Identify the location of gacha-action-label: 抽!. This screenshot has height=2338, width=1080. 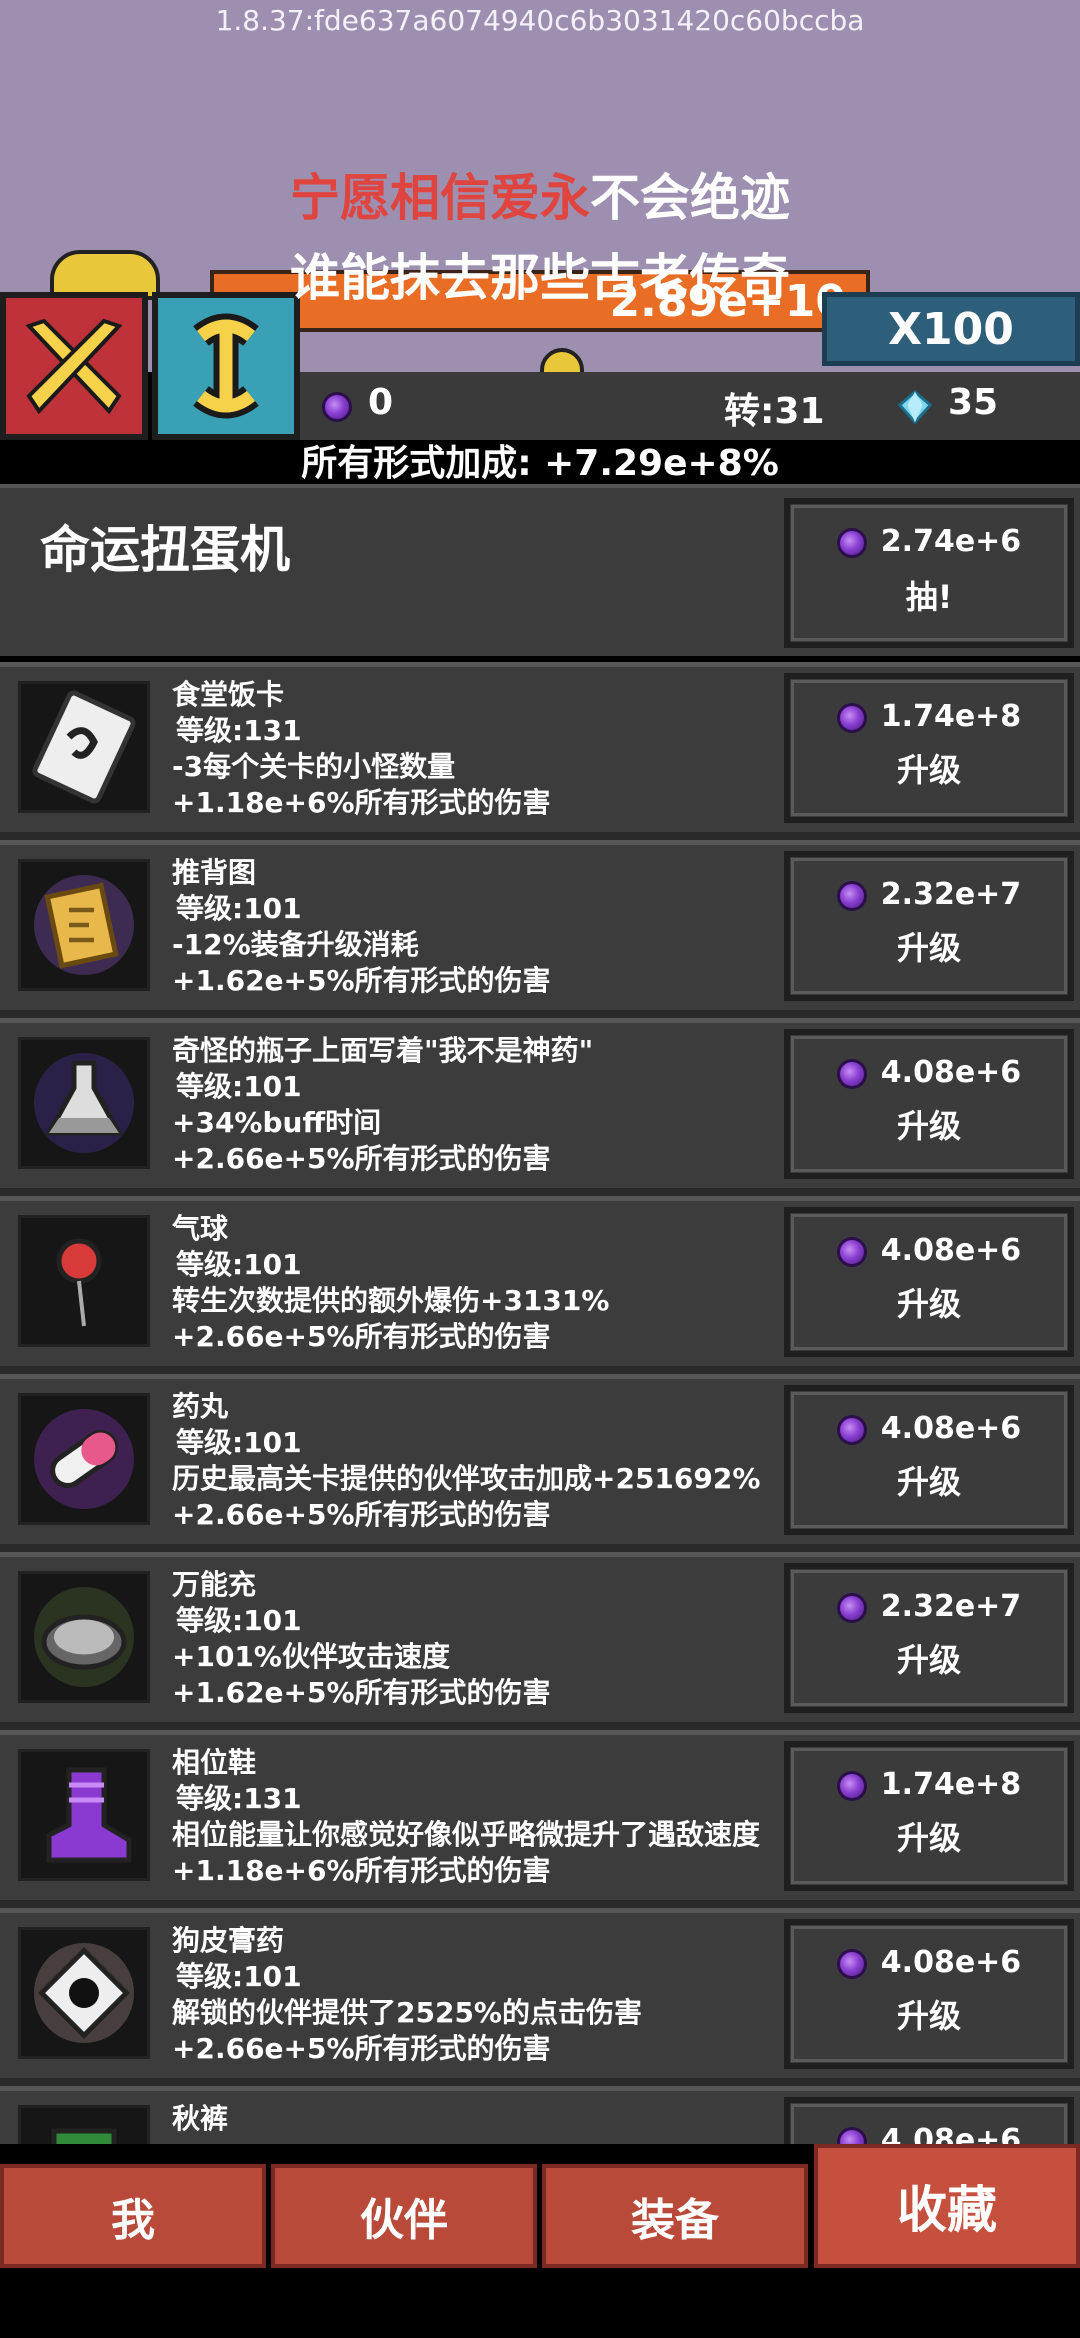
(929, 597).